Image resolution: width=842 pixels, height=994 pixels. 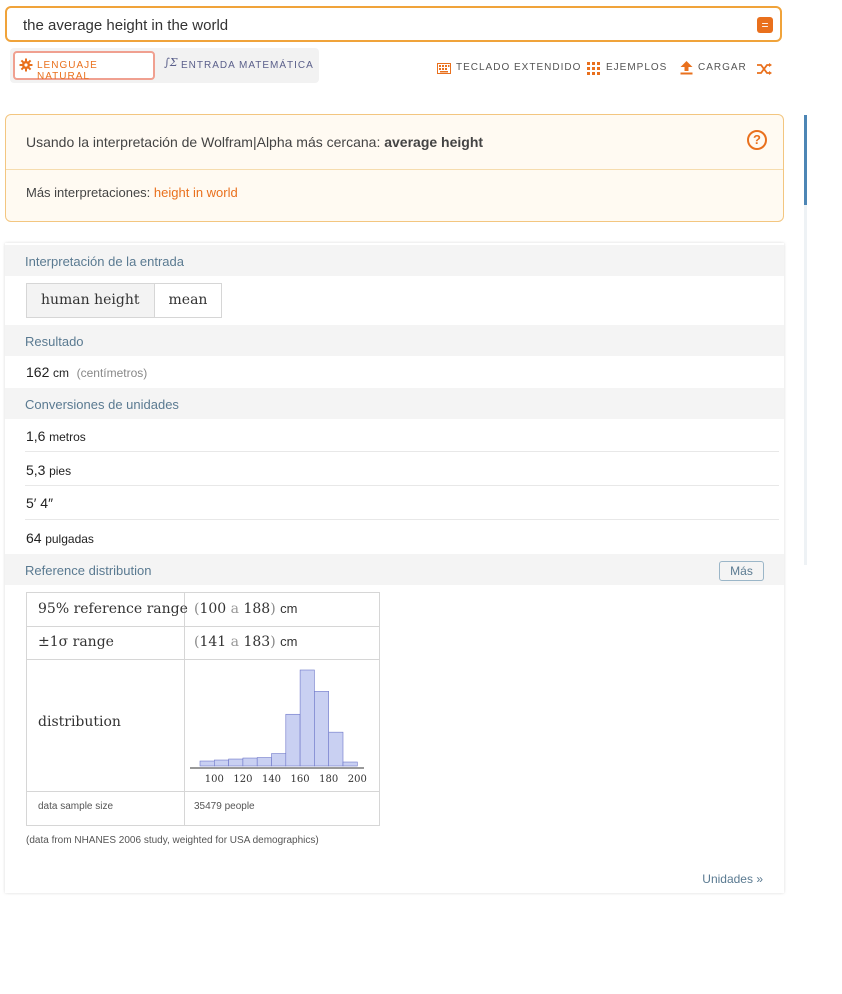 I want to click on pod-input-title: Interpretación de la entrada, so click(x=104, y=261).